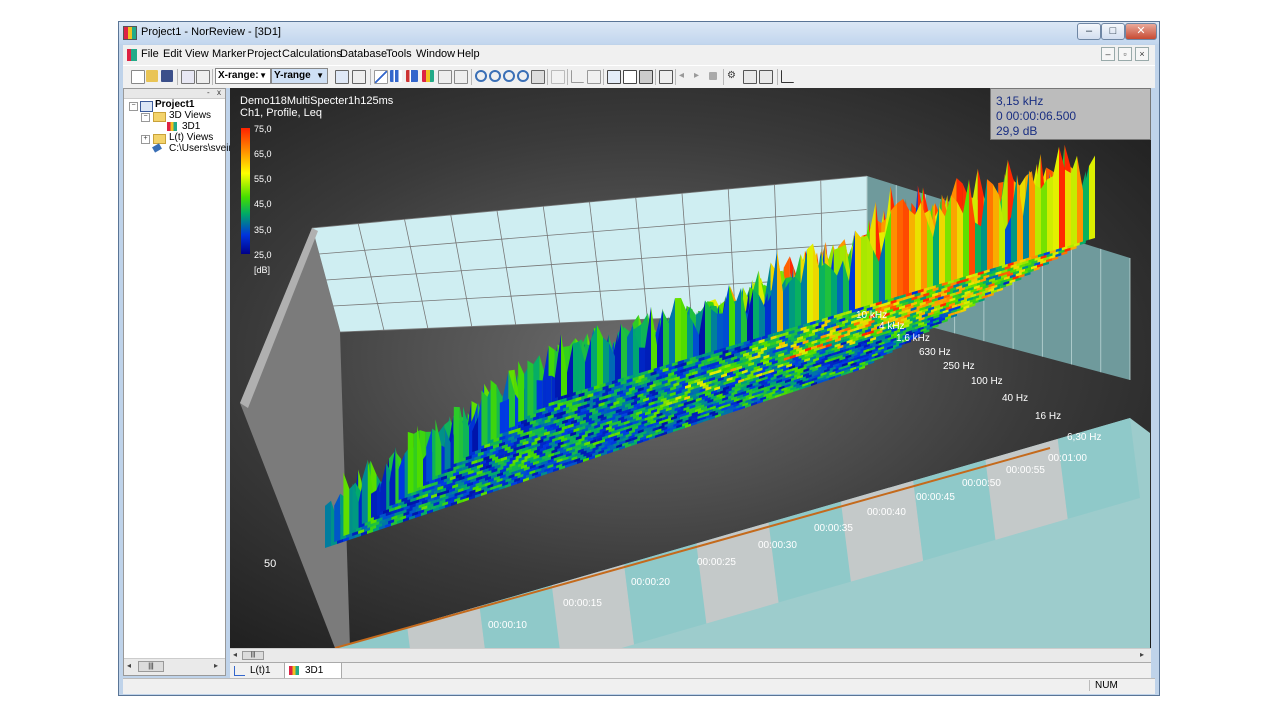  Describe the element at coordinates (577, 76) in the screenshot. I see `axis-icon` at that location.